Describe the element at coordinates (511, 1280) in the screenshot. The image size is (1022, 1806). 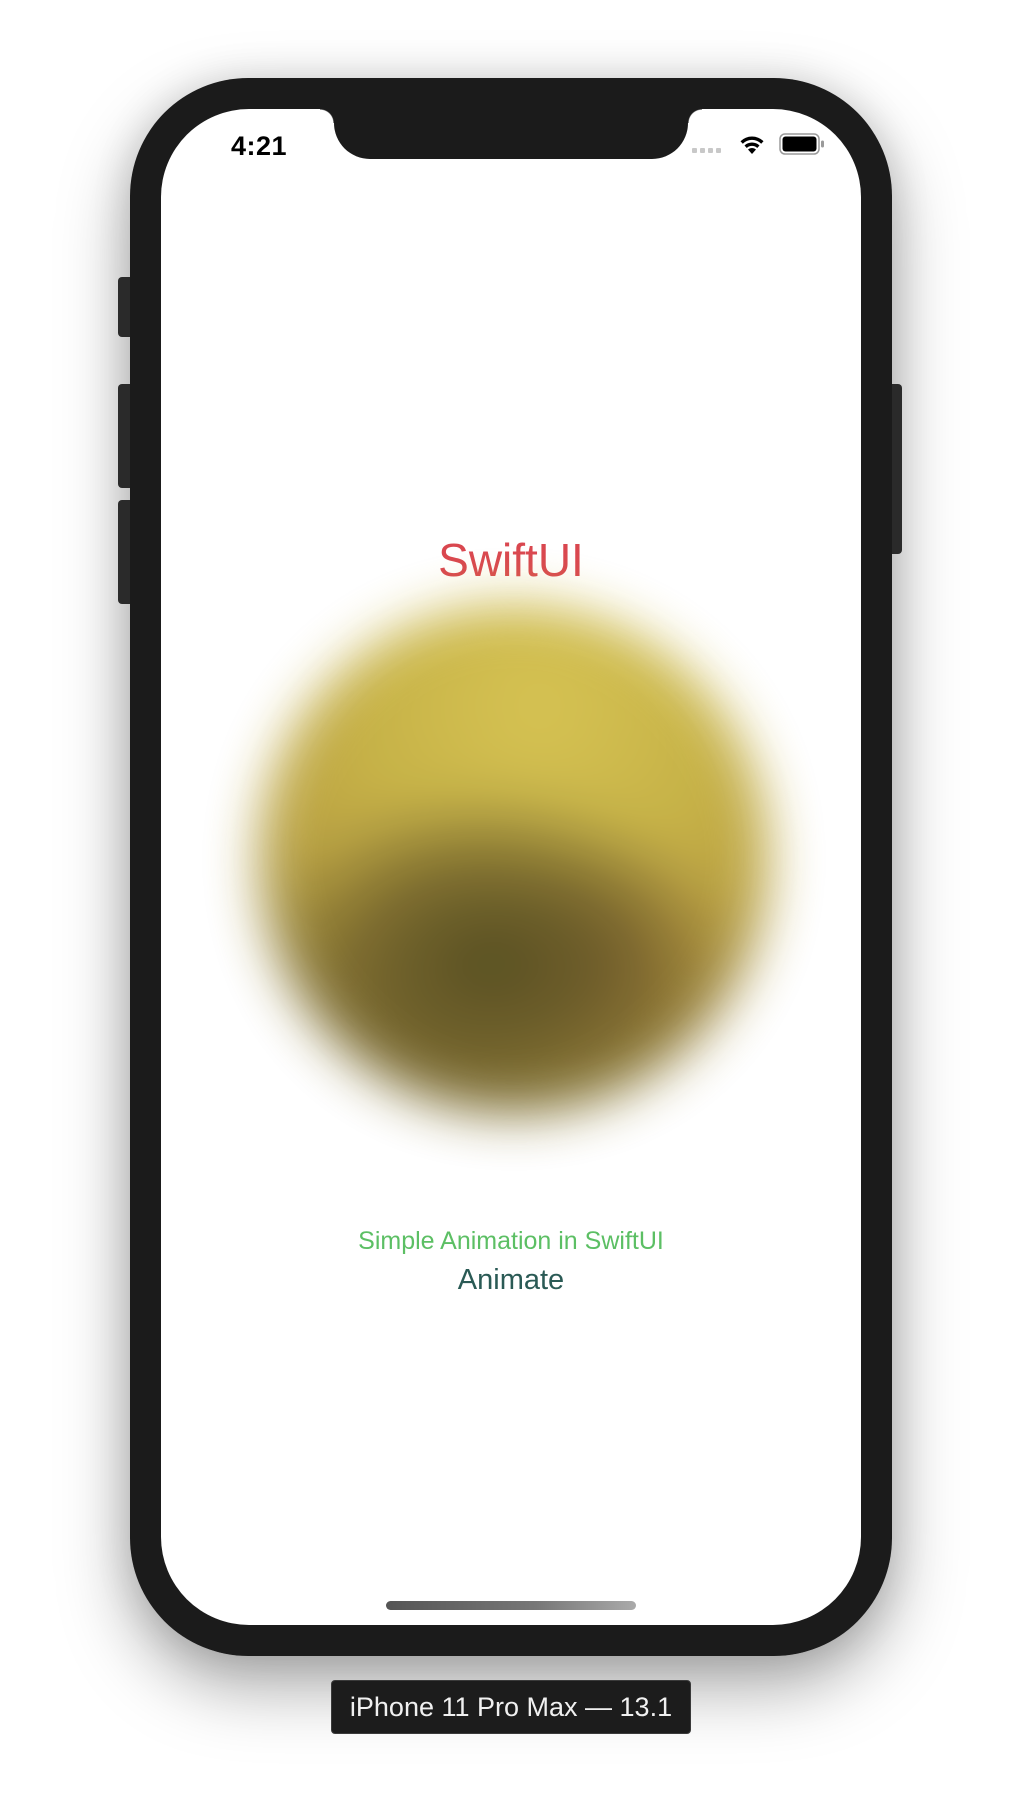
I see `animate-button: Animate` at that location.